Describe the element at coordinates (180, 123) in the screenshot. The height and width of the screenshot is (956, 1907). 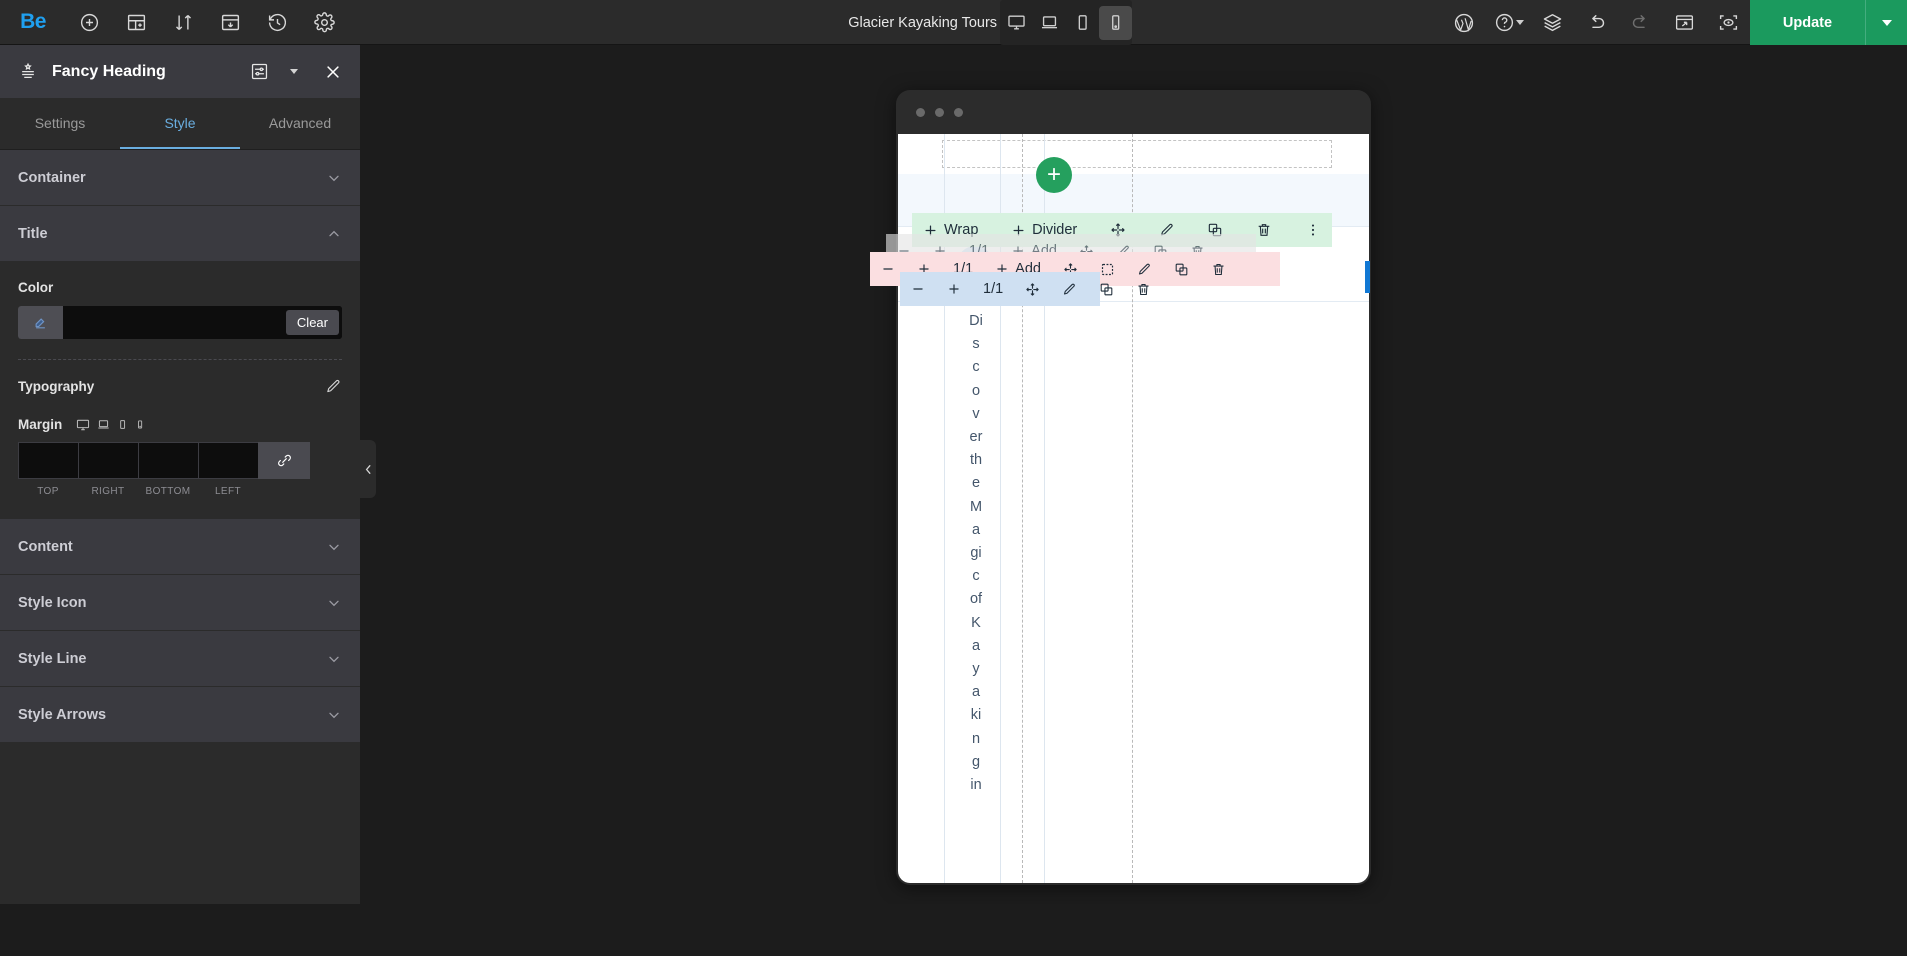
I see `tab-style: Style` at that location.